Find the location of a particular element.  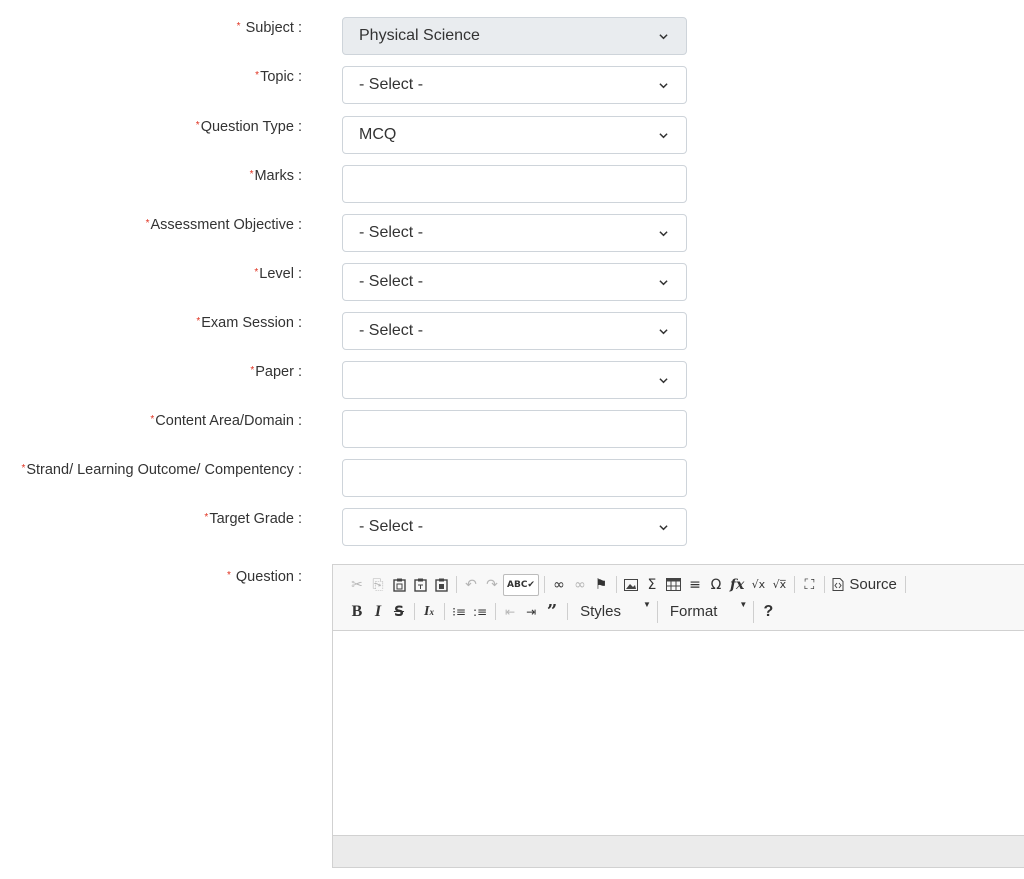

field-label-level: *Level : is located at coordinates (278, 274).